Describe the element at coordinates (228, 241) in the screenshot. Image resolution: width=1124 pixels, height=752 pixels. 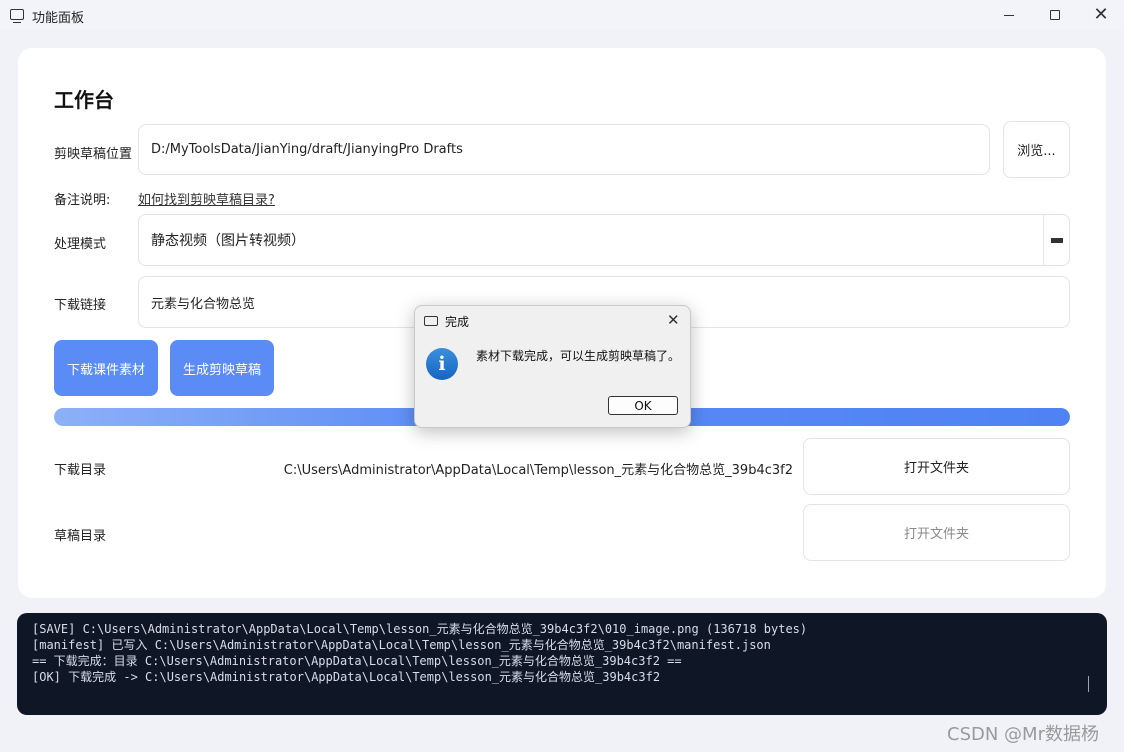
I see `mode-select-value: 静态视频（图片转视频）` at that location.